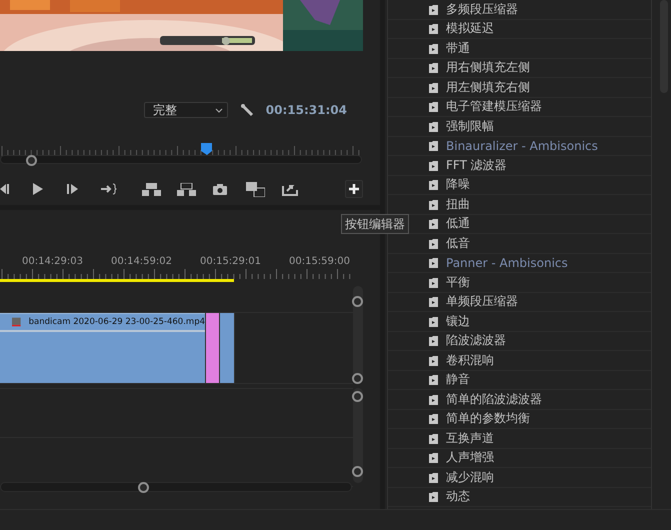 Image resolution: width=671 pixels, height=530 pixels. I want to click on effect-label: Binauralizer - Ambisonics, so click(522, 145).